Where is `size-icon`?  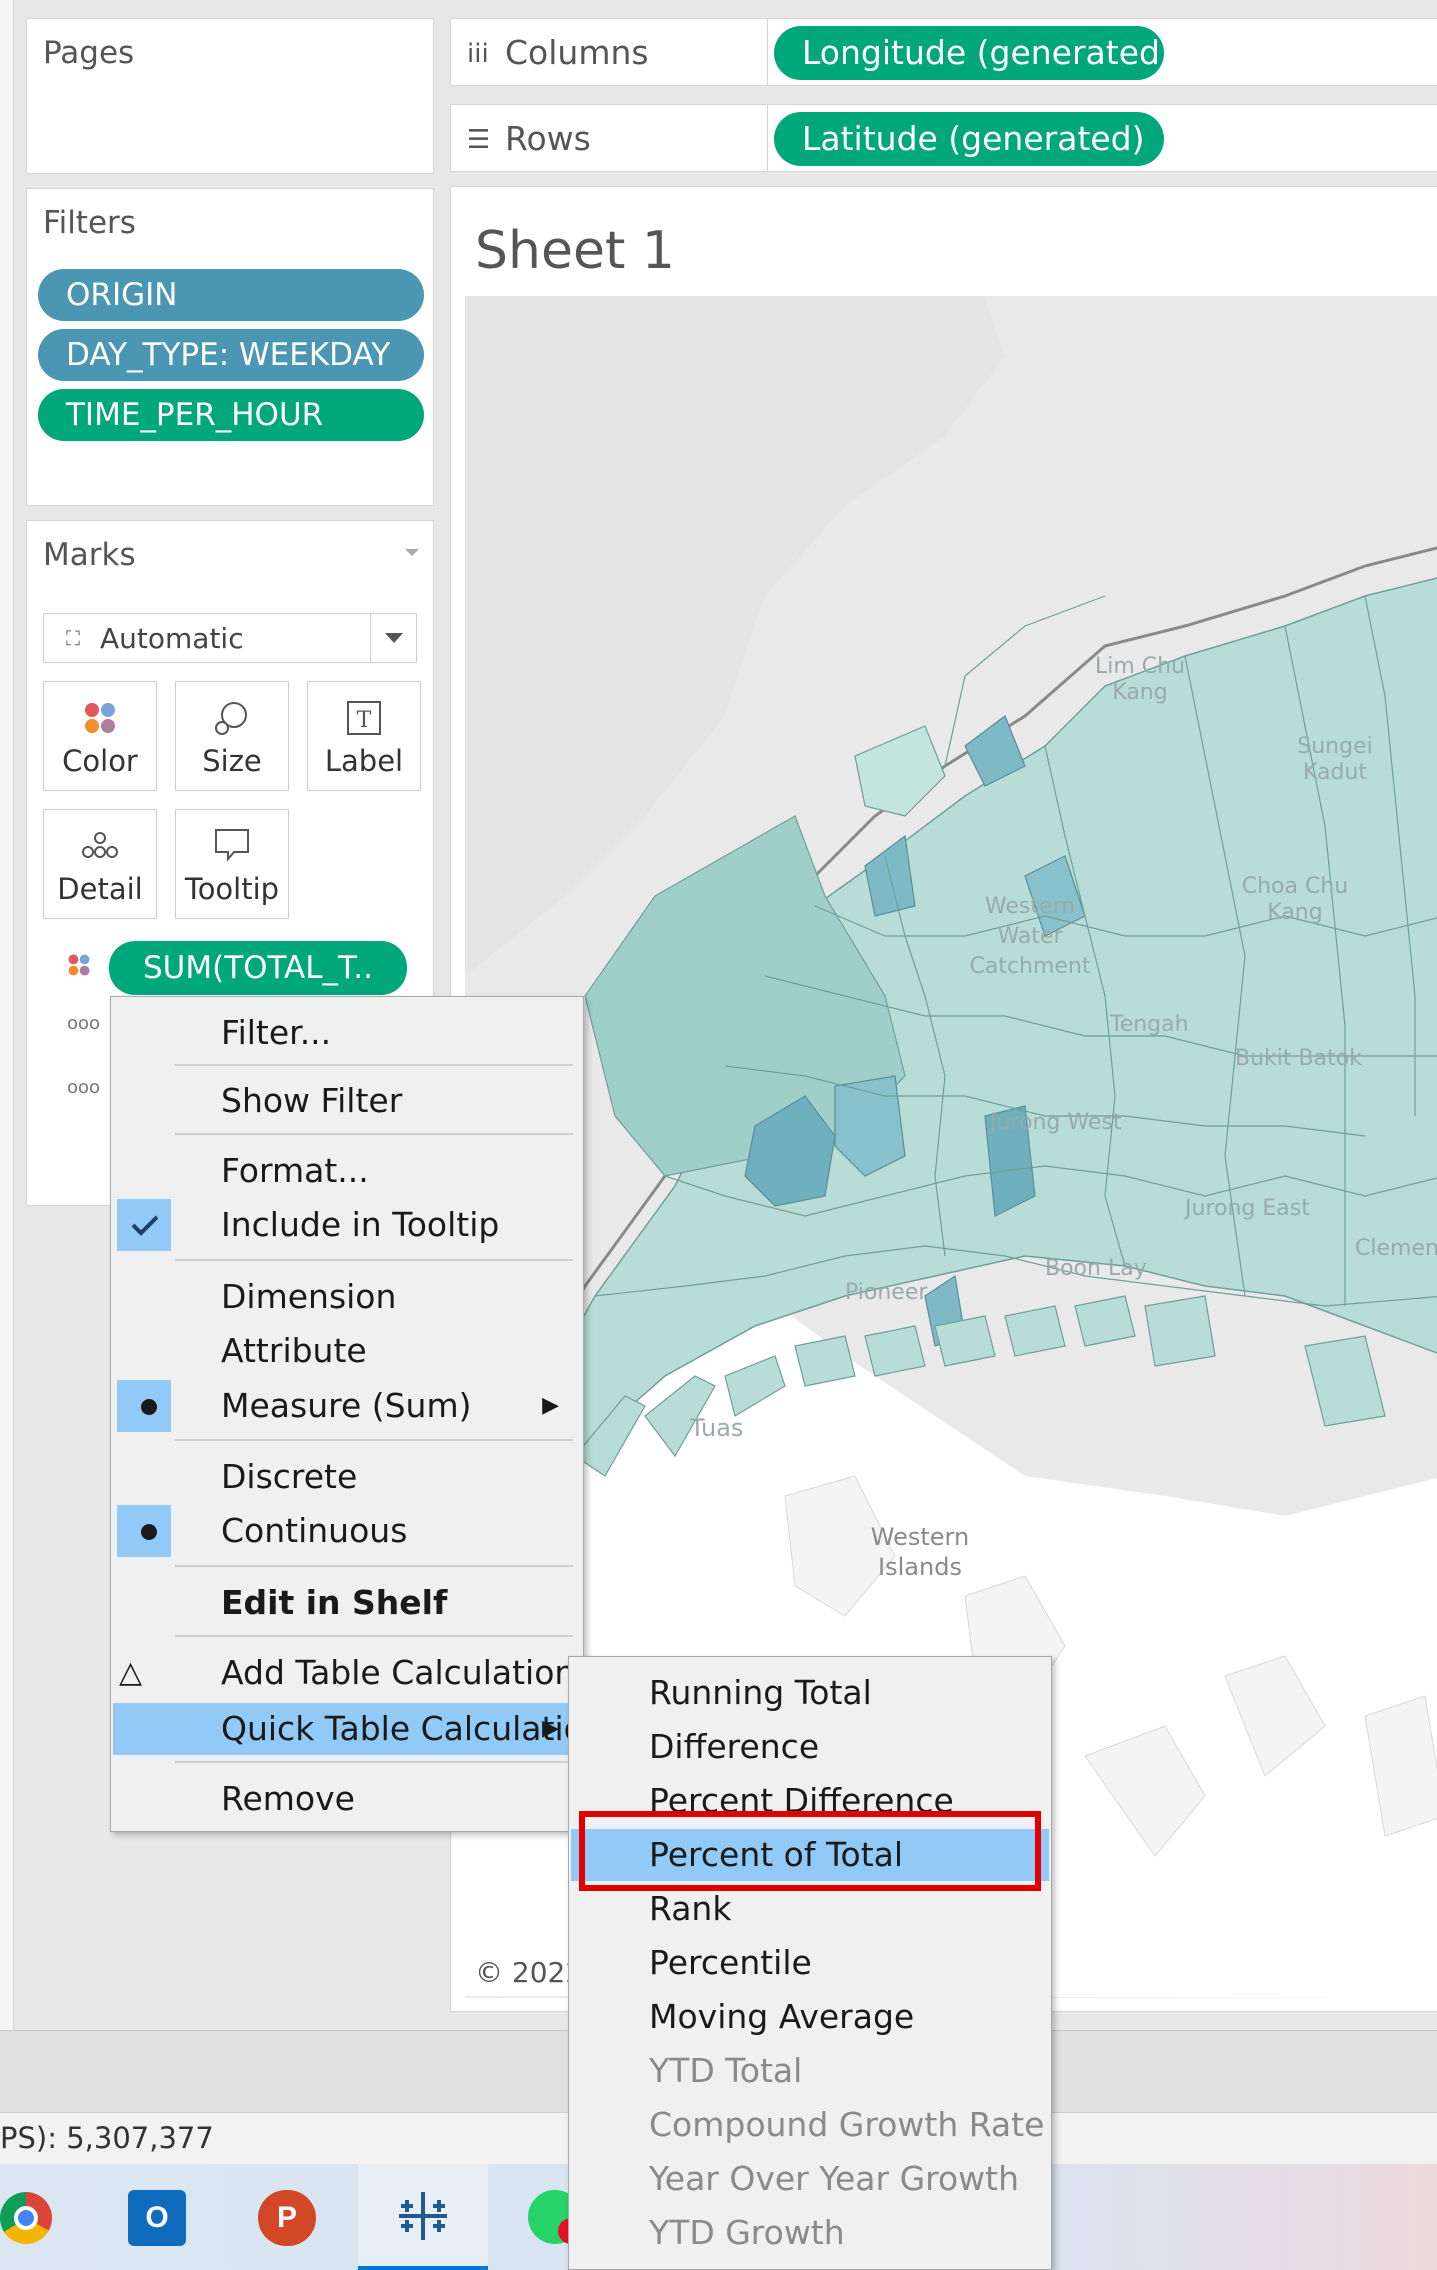 size-icon is located at coordinates (232, 718).